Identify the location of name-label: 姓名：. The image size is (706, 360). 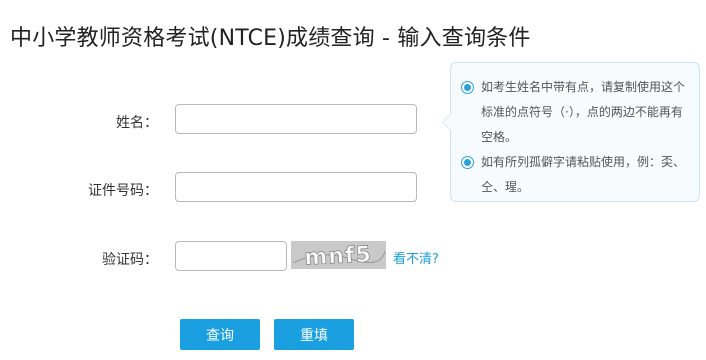
(137, 123).